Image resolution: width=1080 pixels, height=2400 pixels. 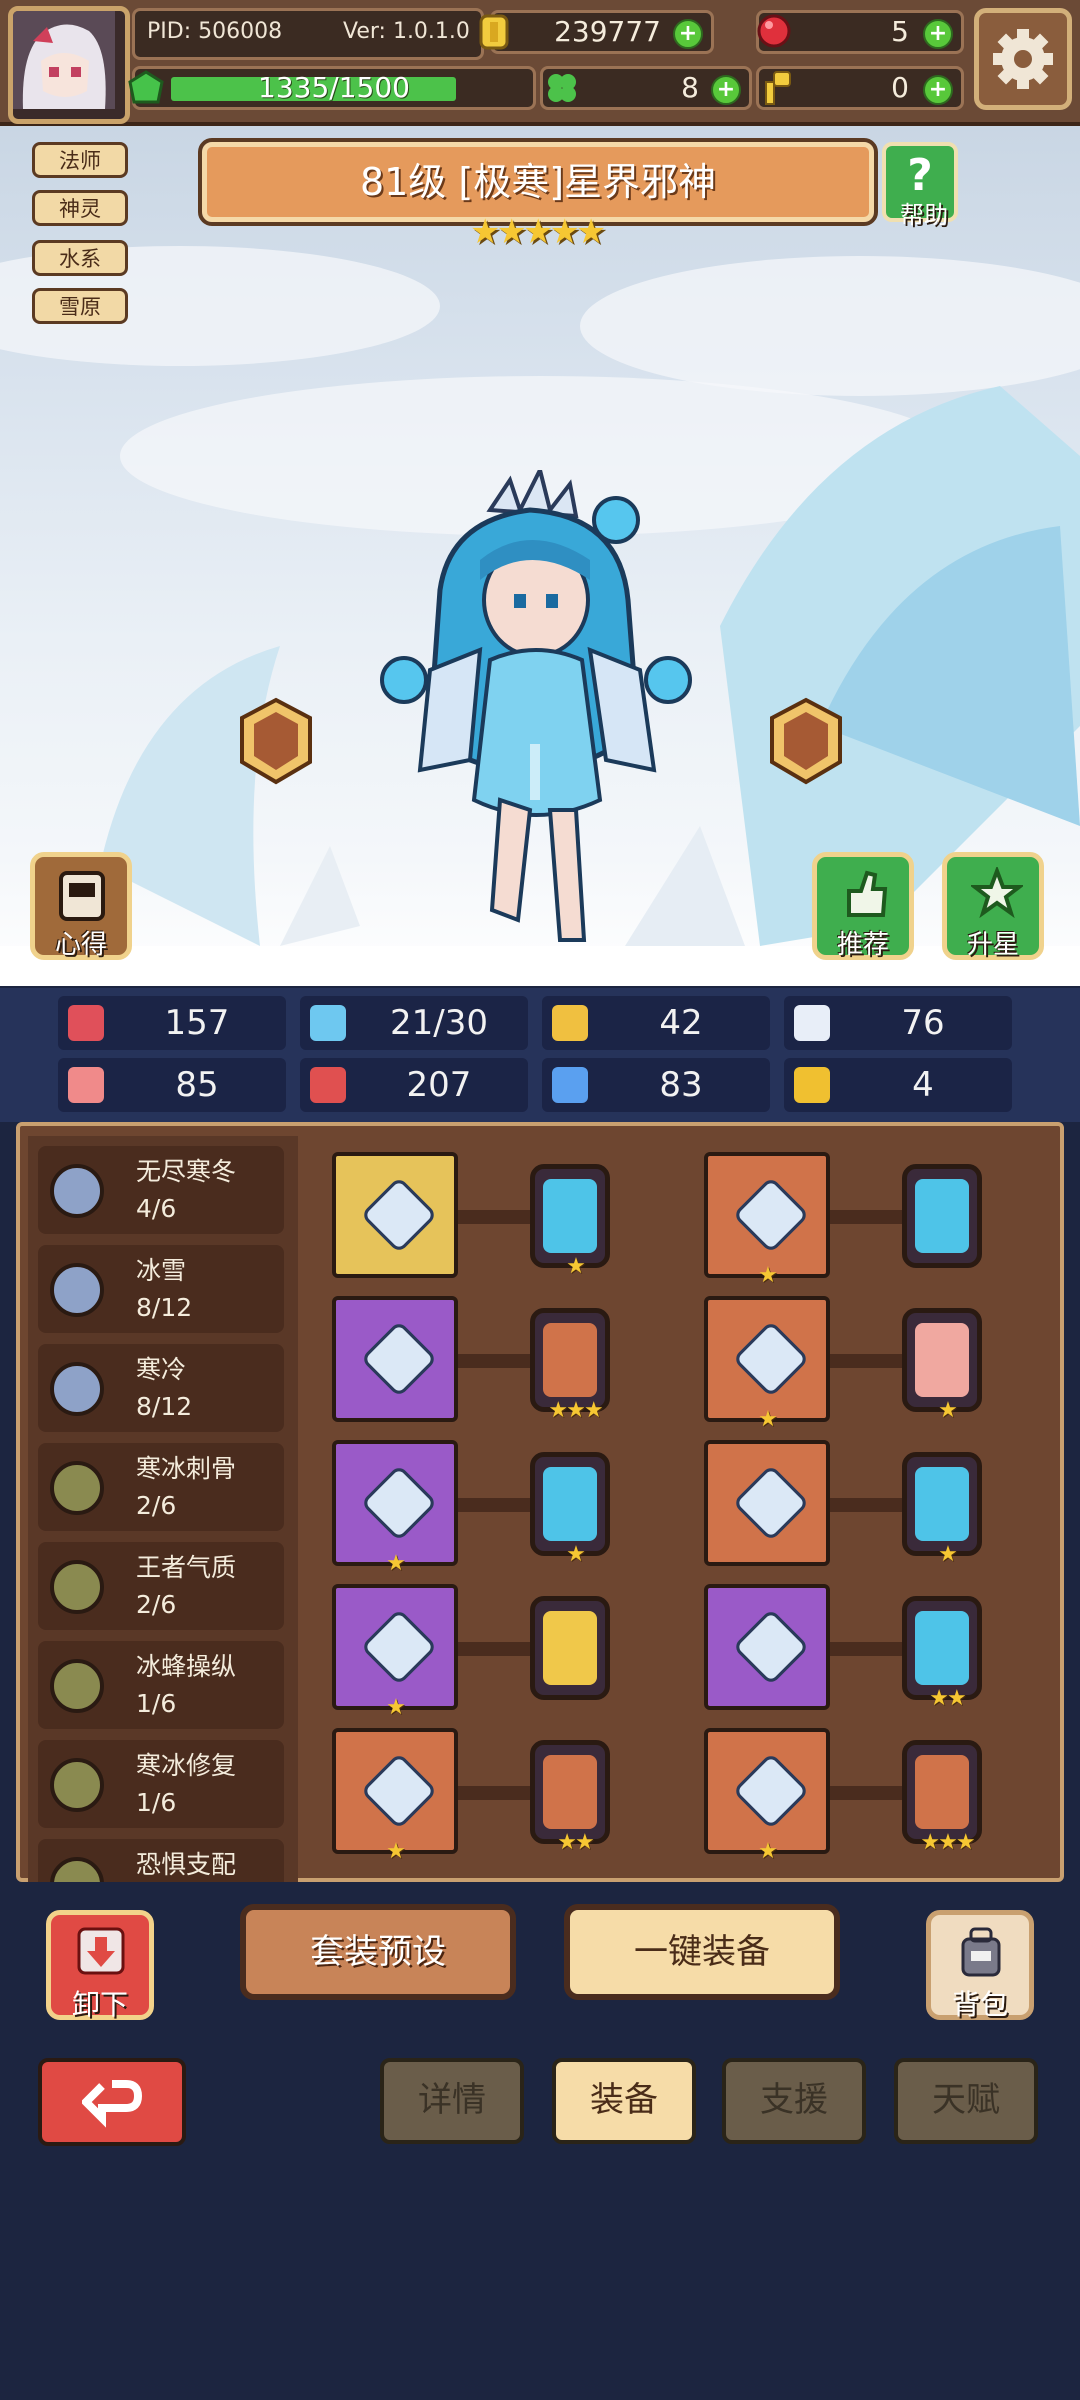 I want to click on stat-wing: 76, so click(x=898, y=1023).